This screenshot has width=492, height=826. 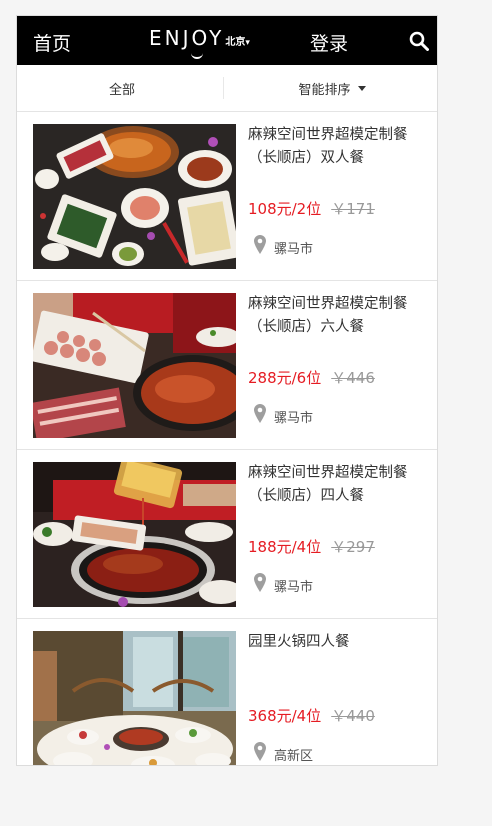 What do you see at coordinates (285, 209) in the screenshot?
I see `deal-price: 108元/2位` at bounding box center [285, 209].